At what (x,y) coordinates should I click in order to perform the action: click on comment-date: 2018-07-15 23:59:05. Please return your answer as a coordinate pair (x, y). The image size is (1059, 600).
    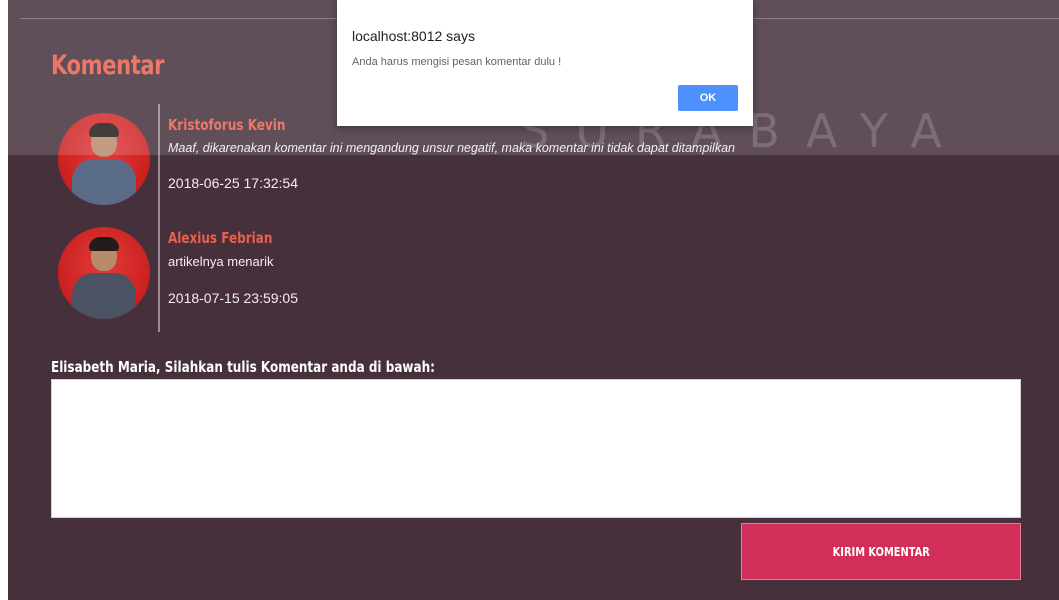
    Looking at the image, I should click on (233, 298).